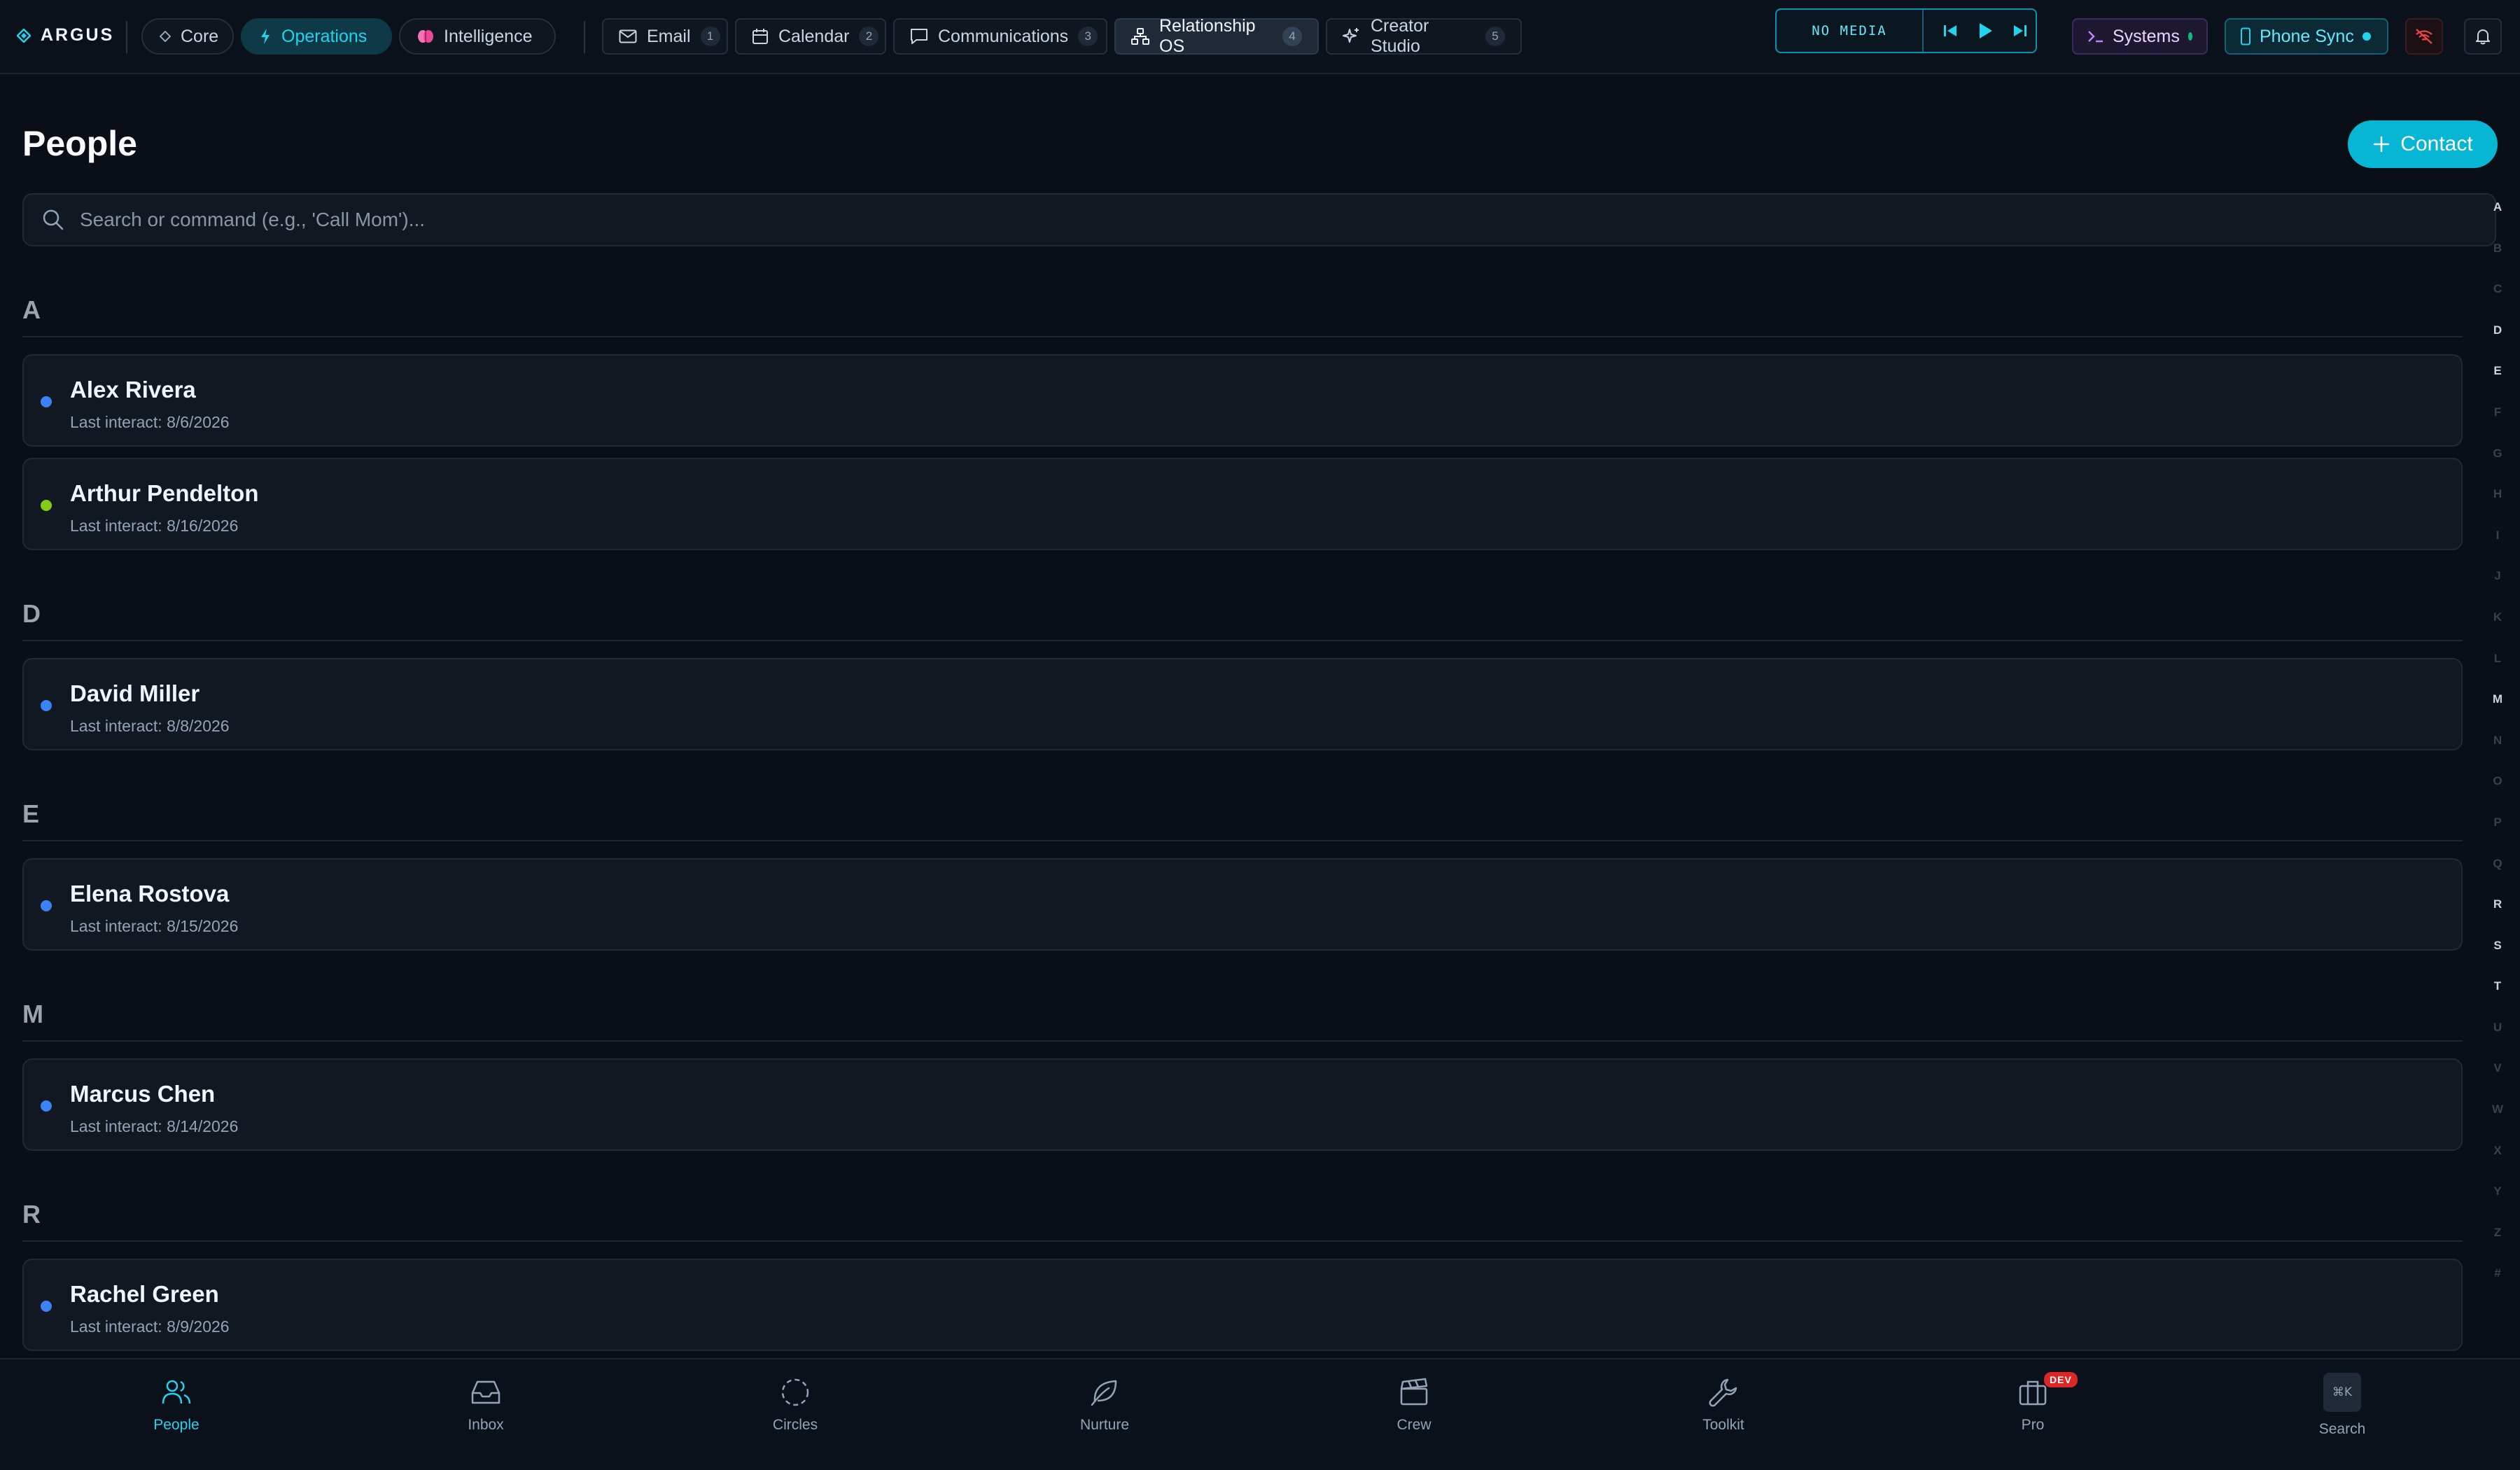  What do you see at coordinates (79, 143) in the screenshot?
I see `page-title: People` at bounding box center [79, 143].